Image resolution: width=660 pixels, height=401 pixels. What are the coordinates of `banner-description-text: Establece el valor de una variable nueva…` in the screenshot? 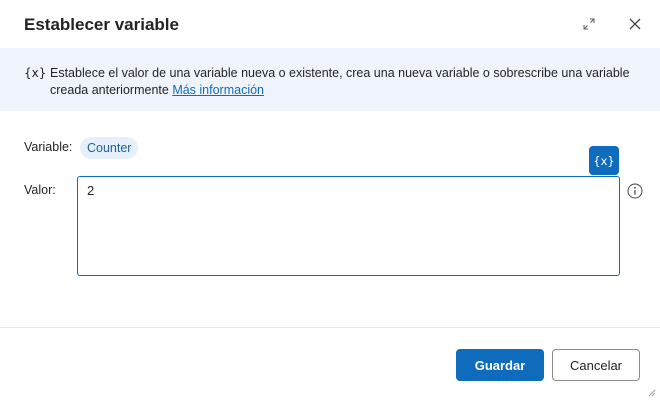 It's located at (340, 81).